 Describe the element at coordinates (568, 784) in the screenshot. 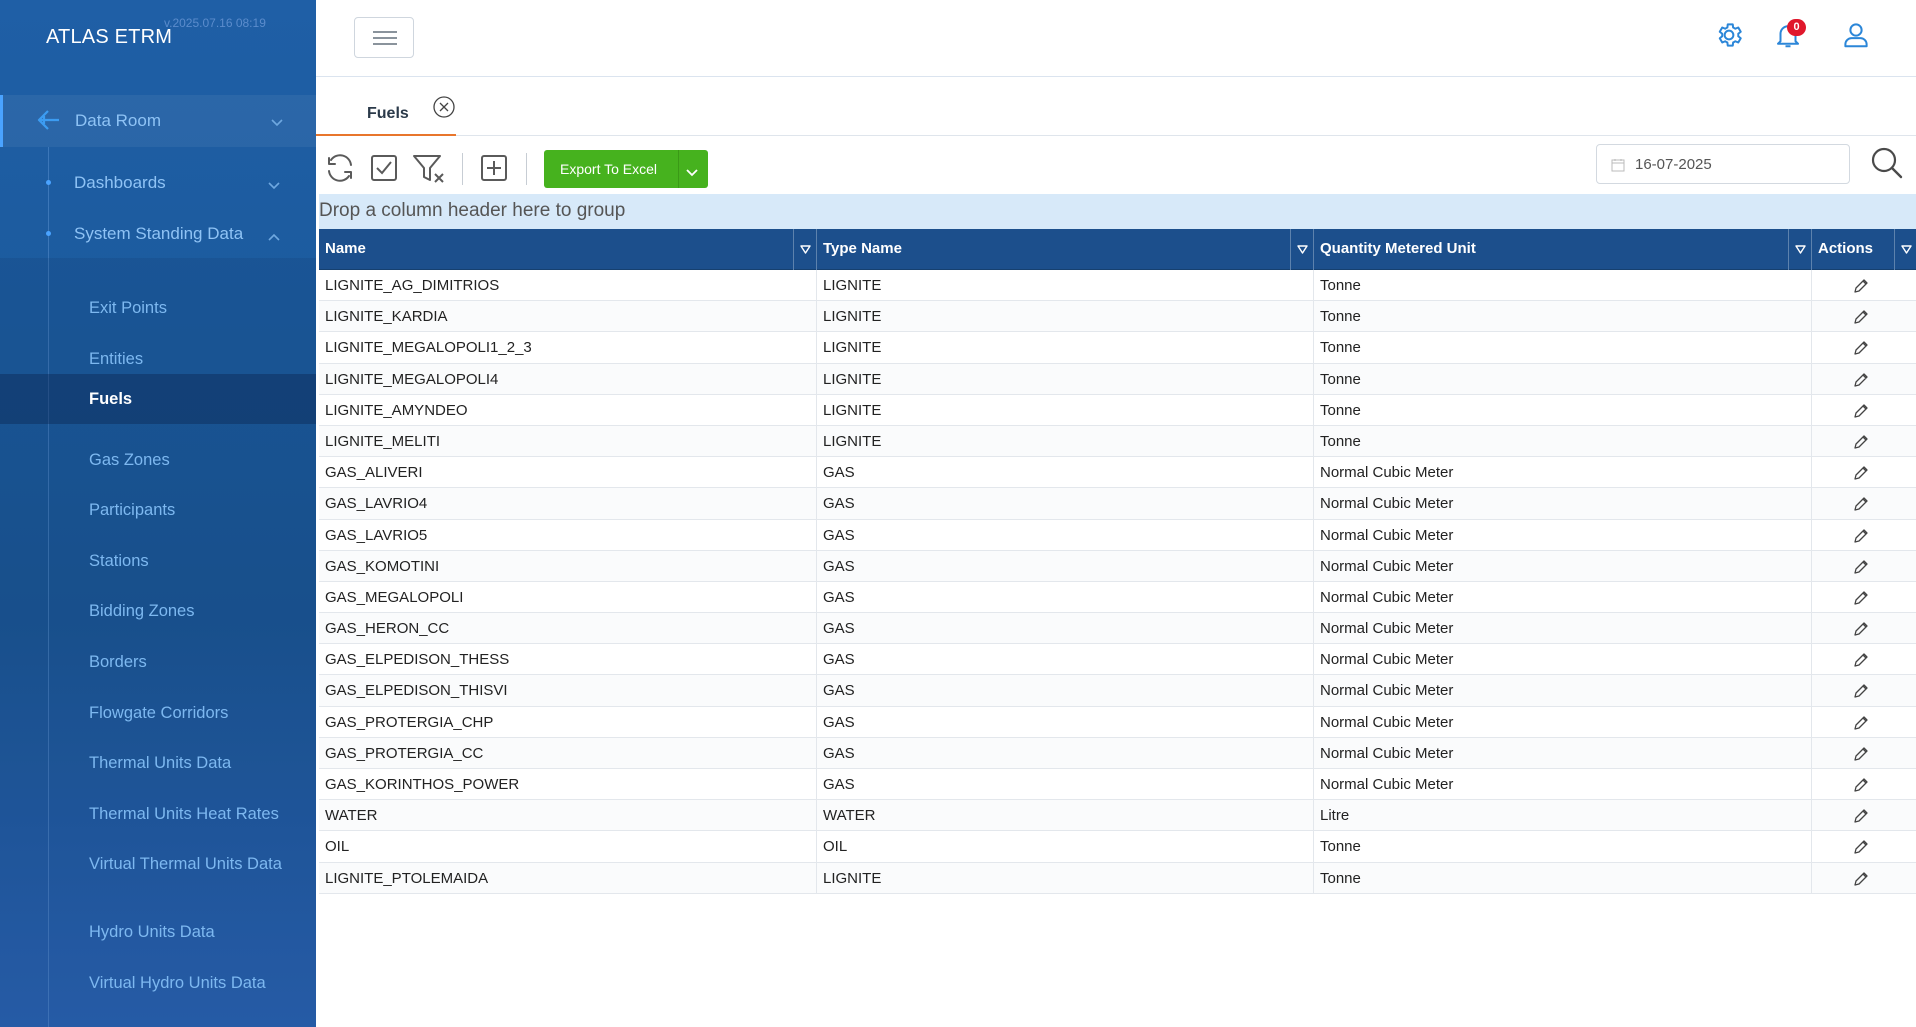

I see `cell-name: GAS_KORINTHOS_POWER` at that location.